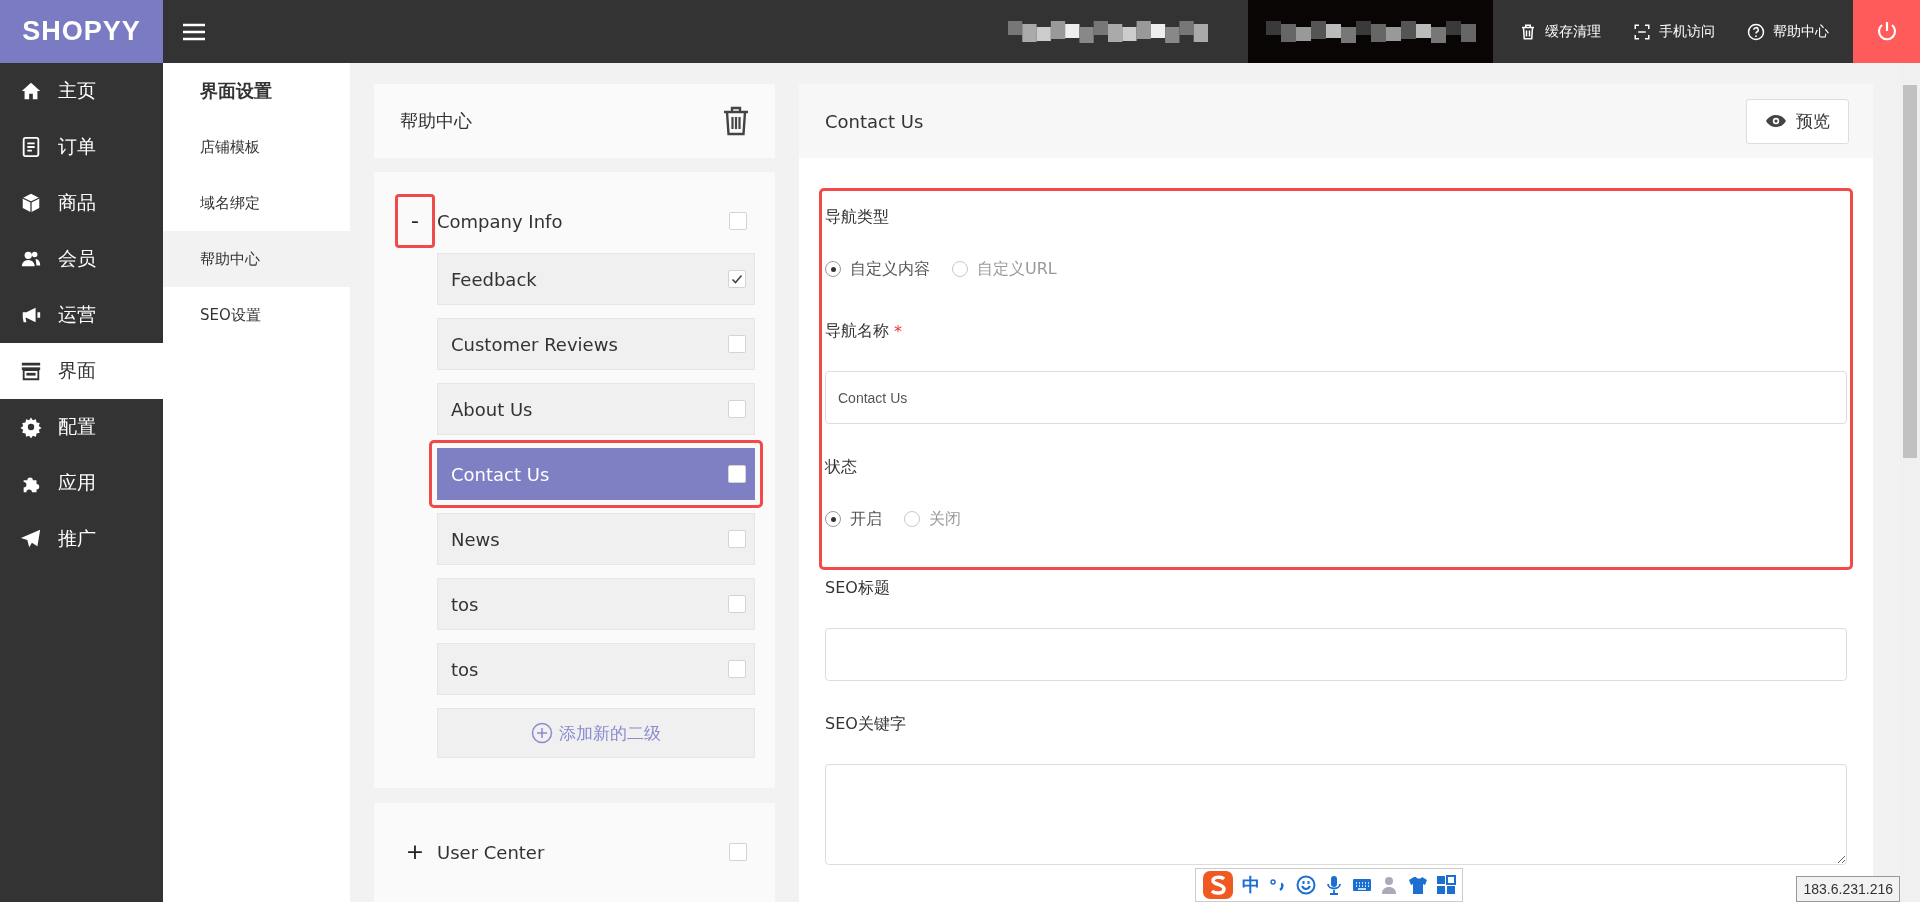  I want to click on panel-title: Contact Us, so click(874, 121).